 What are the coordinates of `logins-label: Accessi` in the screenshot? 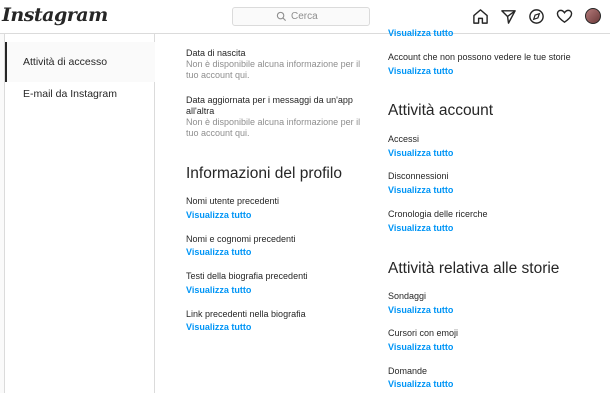 It's located at (404, 139).